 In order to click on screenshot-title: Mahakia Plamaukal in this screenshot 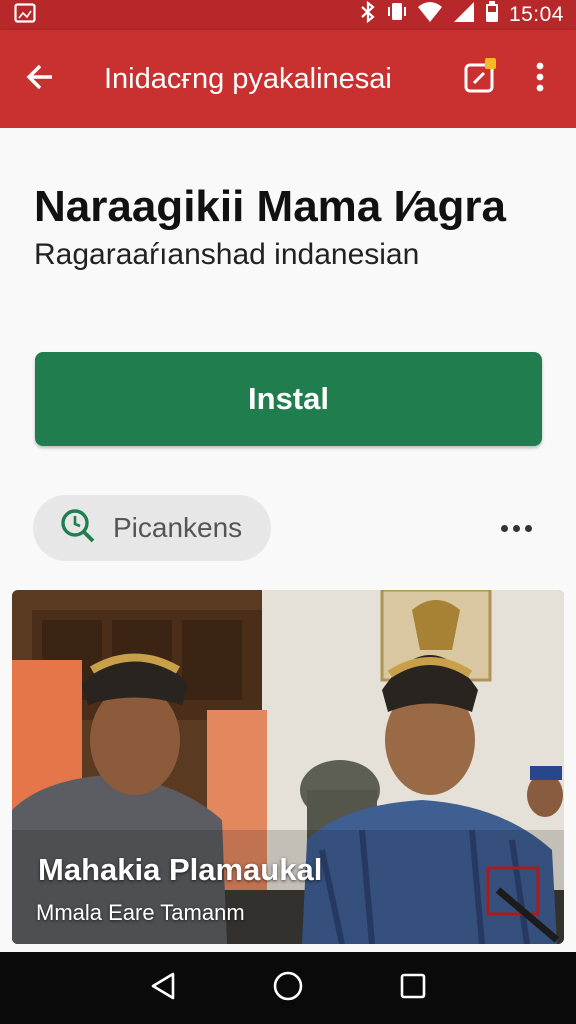, I will do `click(180, 869)`.